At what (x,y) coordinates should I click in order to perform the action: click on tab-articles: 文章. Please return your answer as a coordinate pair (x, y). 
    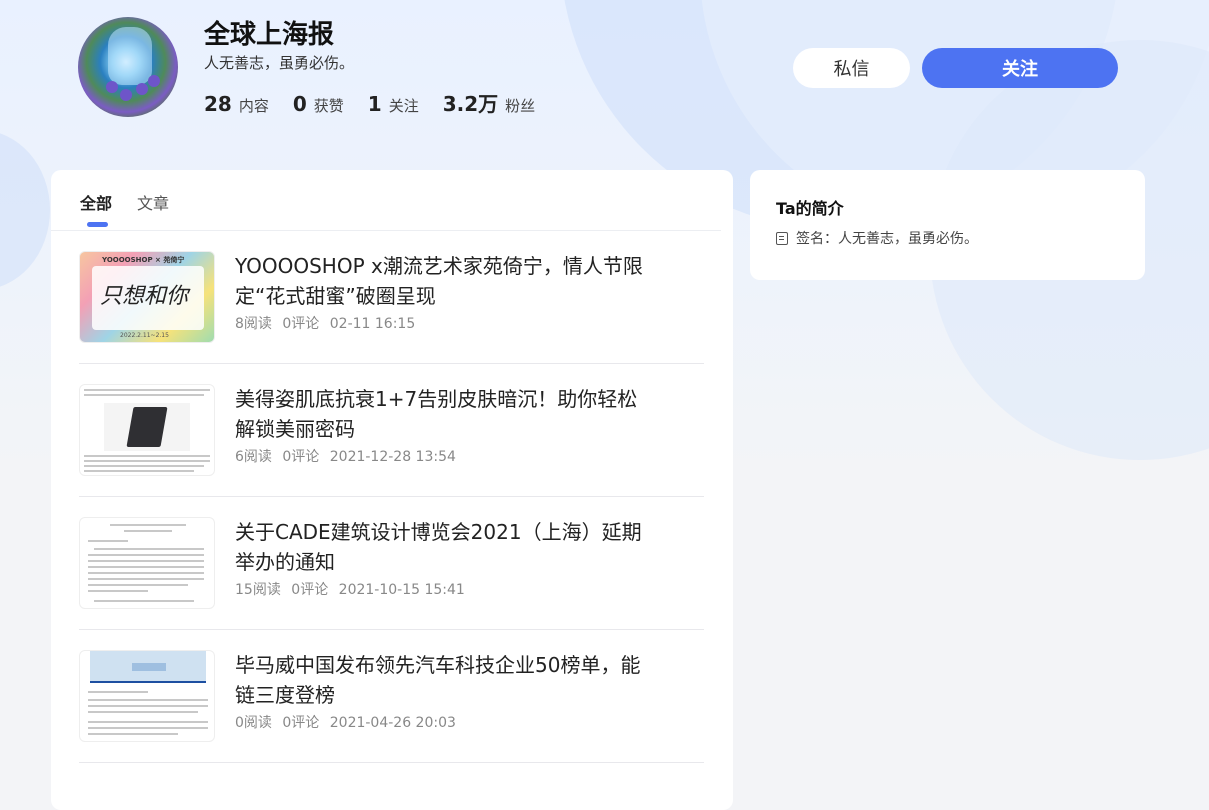
    Looking at the image, I should click on (153, 202).